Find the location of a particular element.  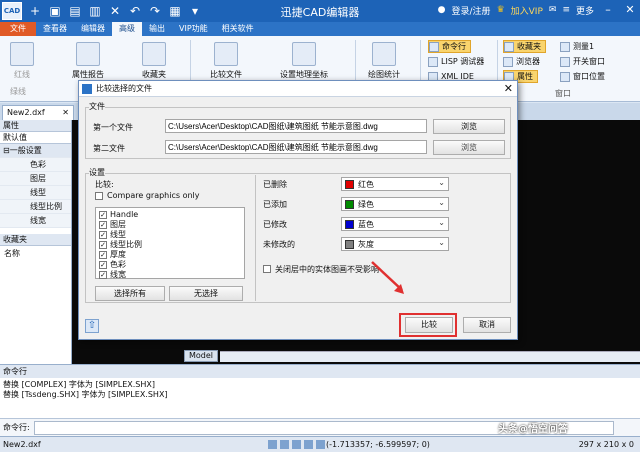

close-file-icon: ✕ is located at coordinates (115, 11).